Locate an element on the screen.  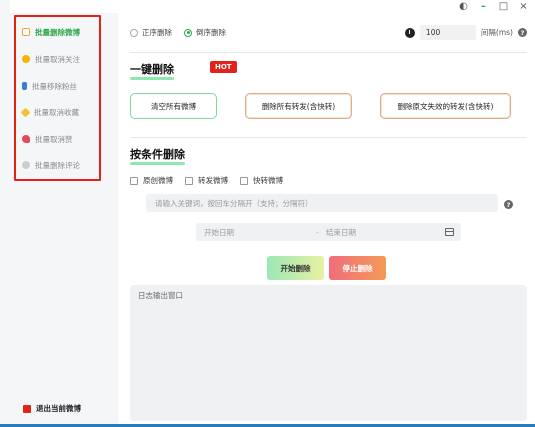
clear-all-posts-button: 清空所有微博 is located at coordinates (173, 106).